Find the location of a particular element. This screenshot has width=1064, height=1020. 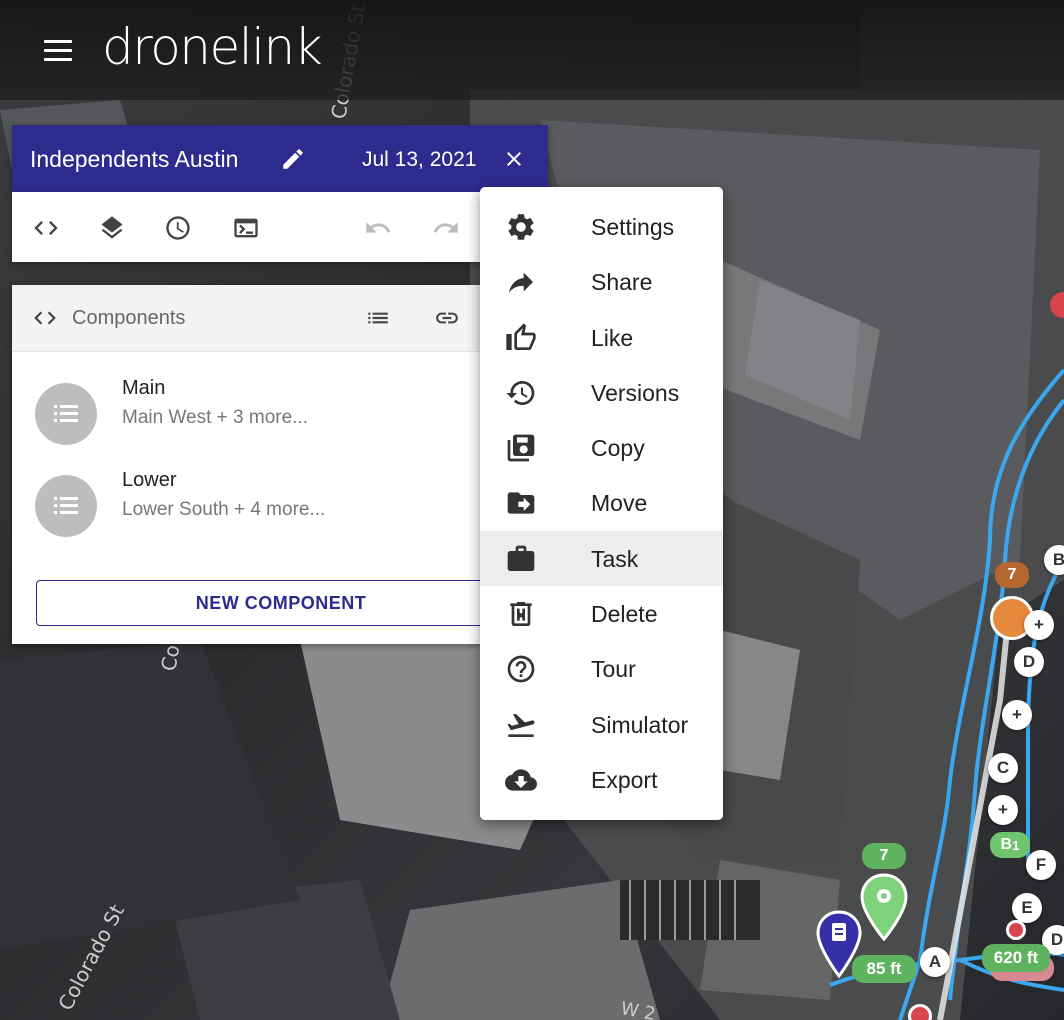

components-header: Components is located at coordinates (280, 318).